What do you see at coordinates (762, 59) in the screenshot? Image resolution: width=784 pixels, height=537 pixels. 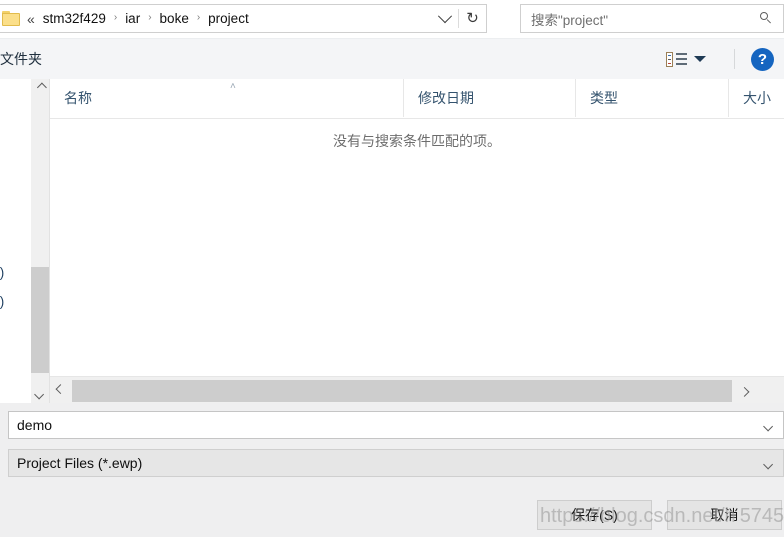 I see `help-icon: ?` at bounding box center [762, 59].